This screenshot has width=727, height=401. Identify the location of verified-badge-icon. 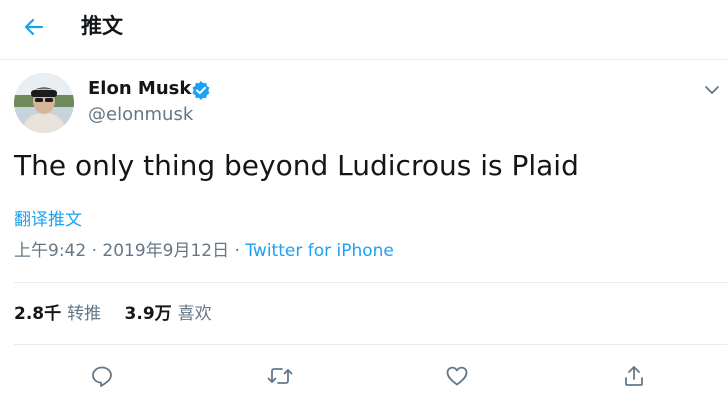
(201, 90).